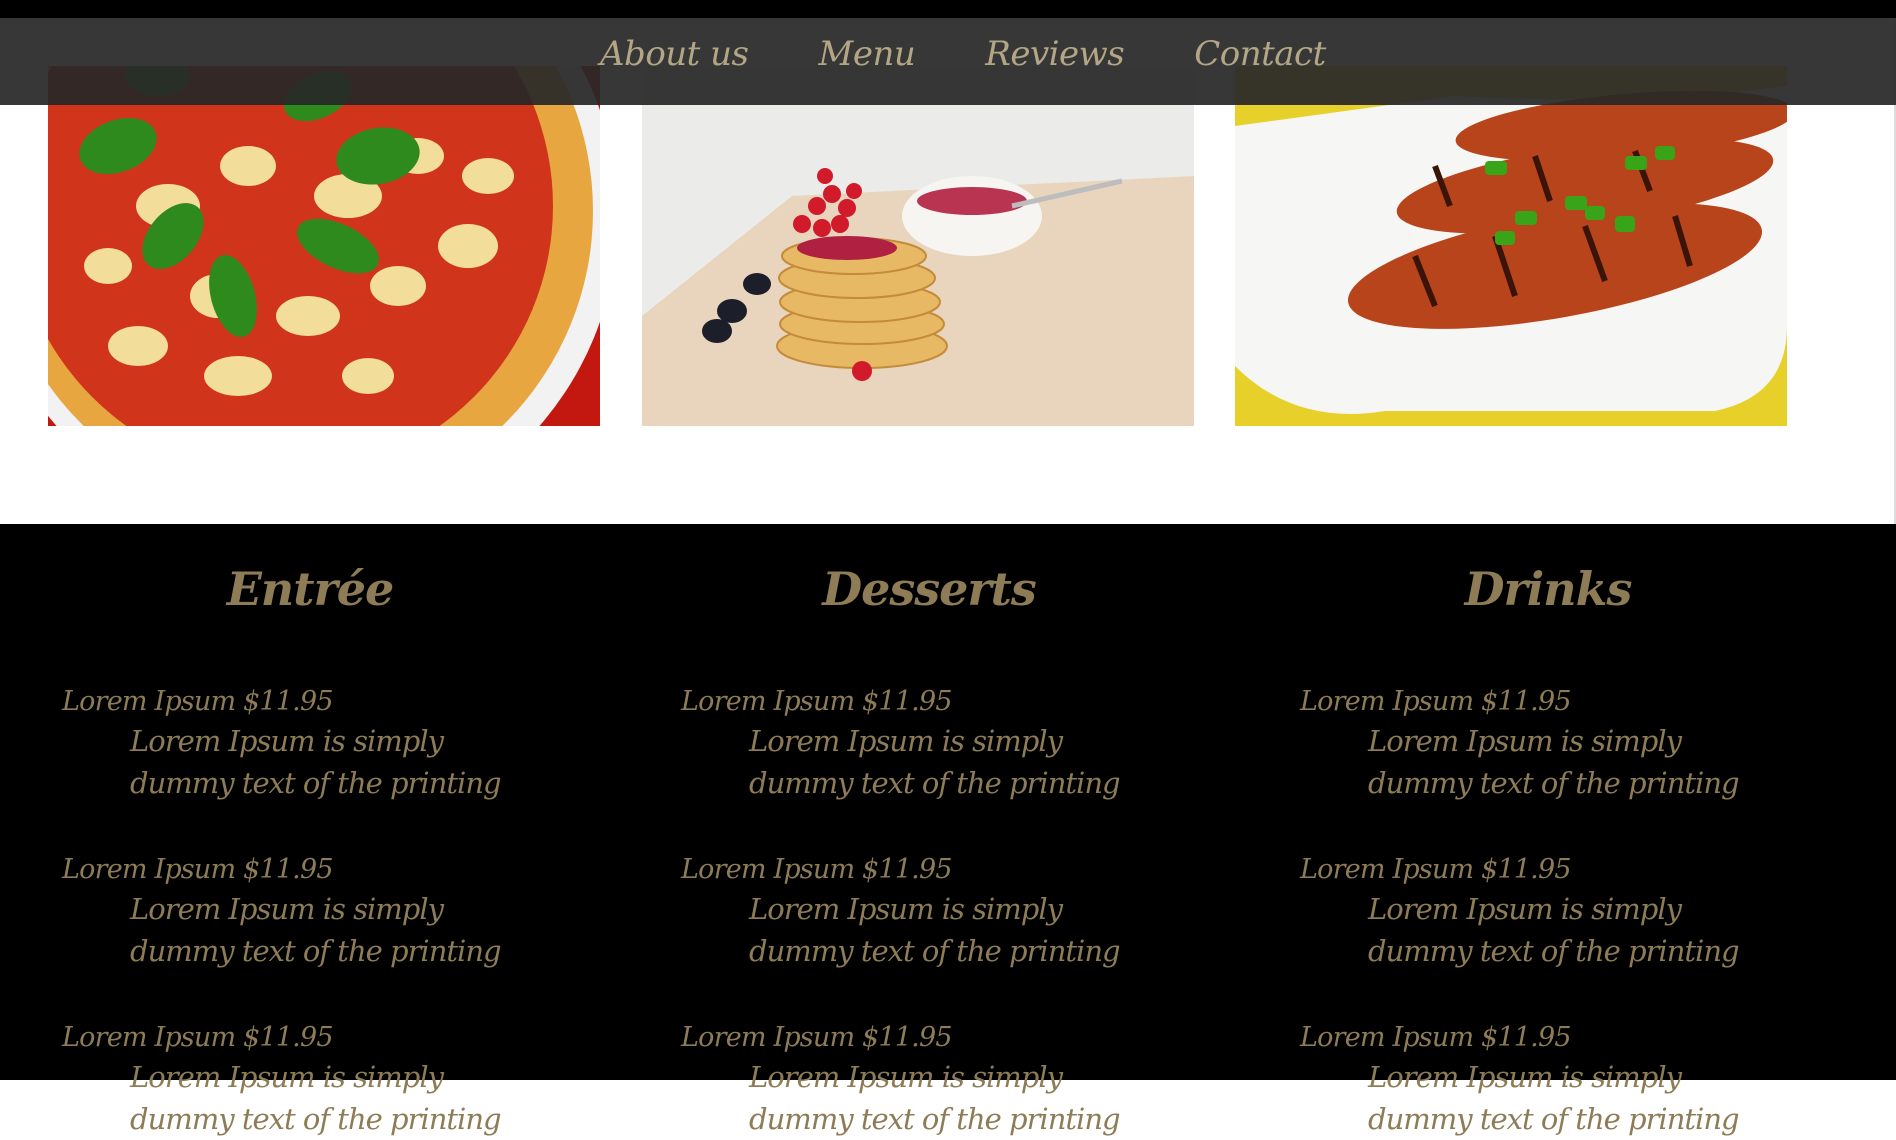  Describe the element at coordinates (1511, 246) in the screenshot. I see `grilled-chicken-photo` at that location.